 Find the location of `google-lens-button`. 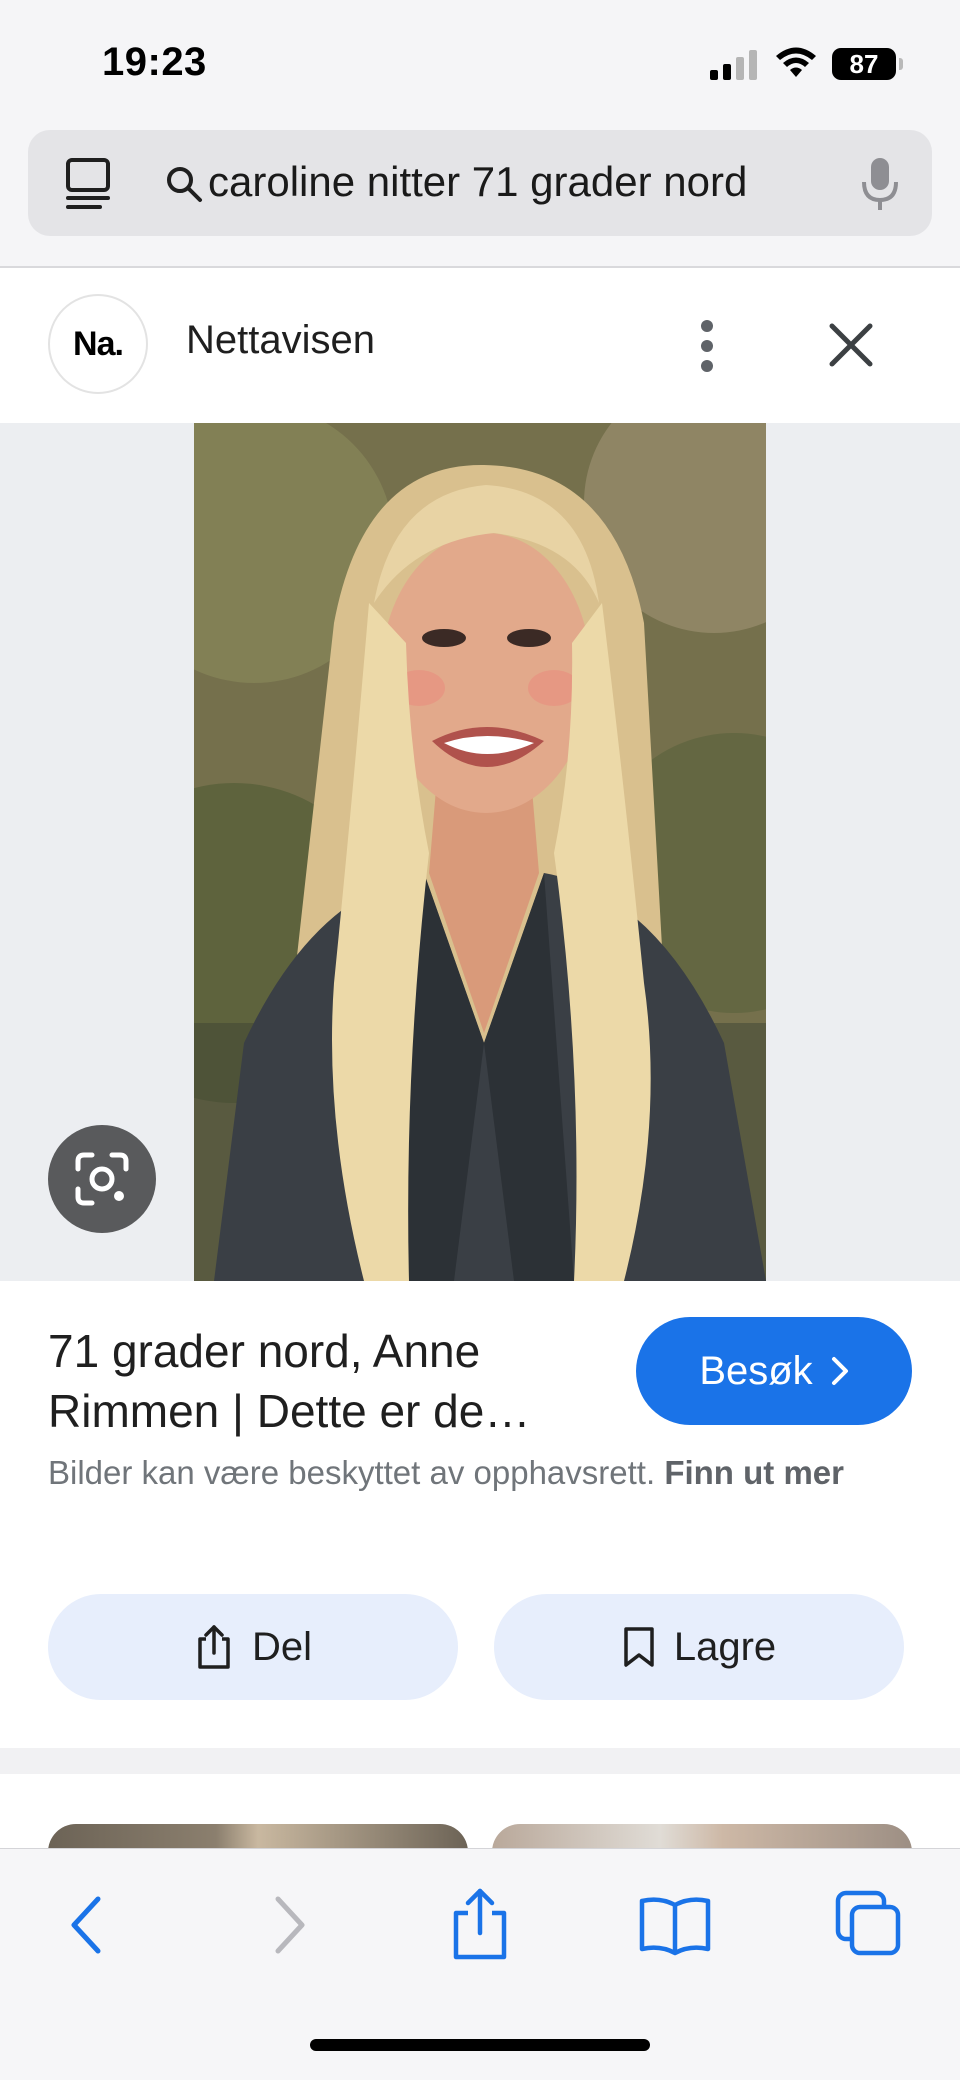

google-lens-button is located at coordinates (102, 1179).